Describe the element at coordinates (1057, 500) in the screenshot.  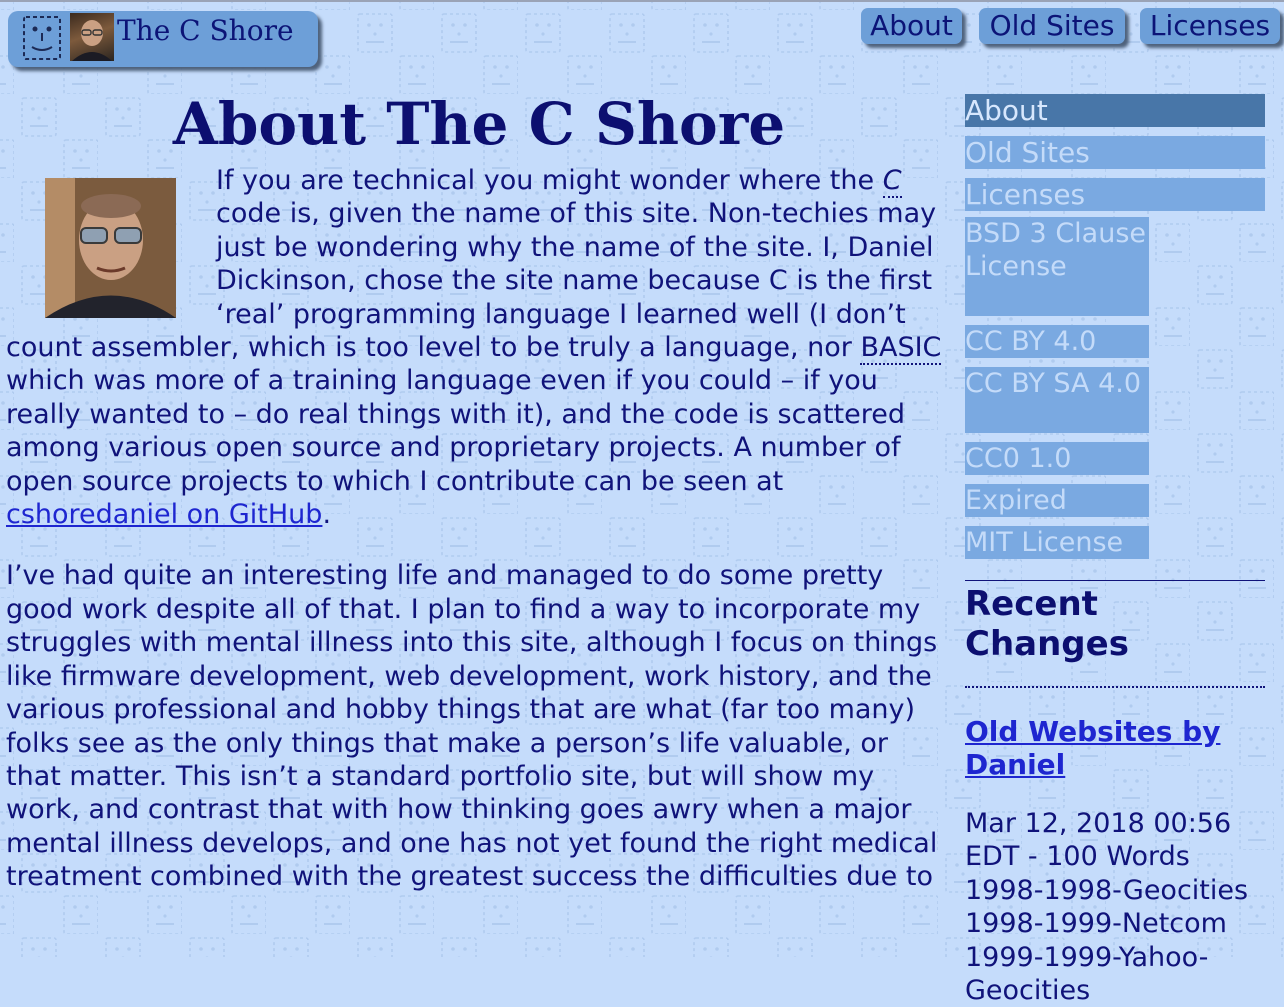
I see `sidebar-item-expired: Expired` at that location.